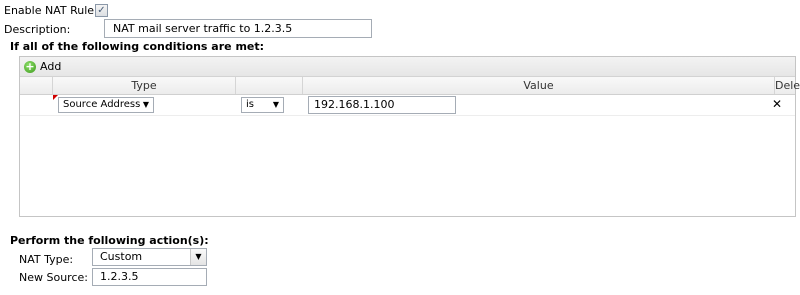 The image size is (800, 295). I want to click on add-condition-button: + Add, so click(42, 66).